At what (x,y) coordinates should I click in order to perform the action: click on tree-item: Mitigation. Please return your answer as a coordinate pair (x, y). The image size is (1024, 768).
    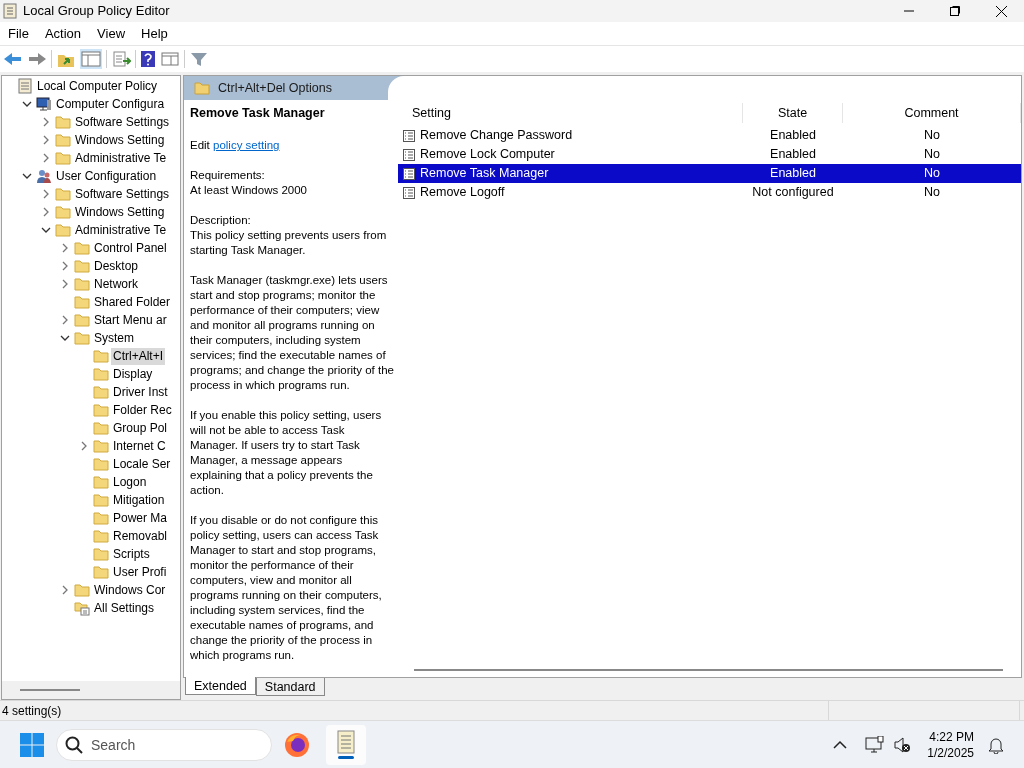
    Looking at the image, I should click on (139, 500).